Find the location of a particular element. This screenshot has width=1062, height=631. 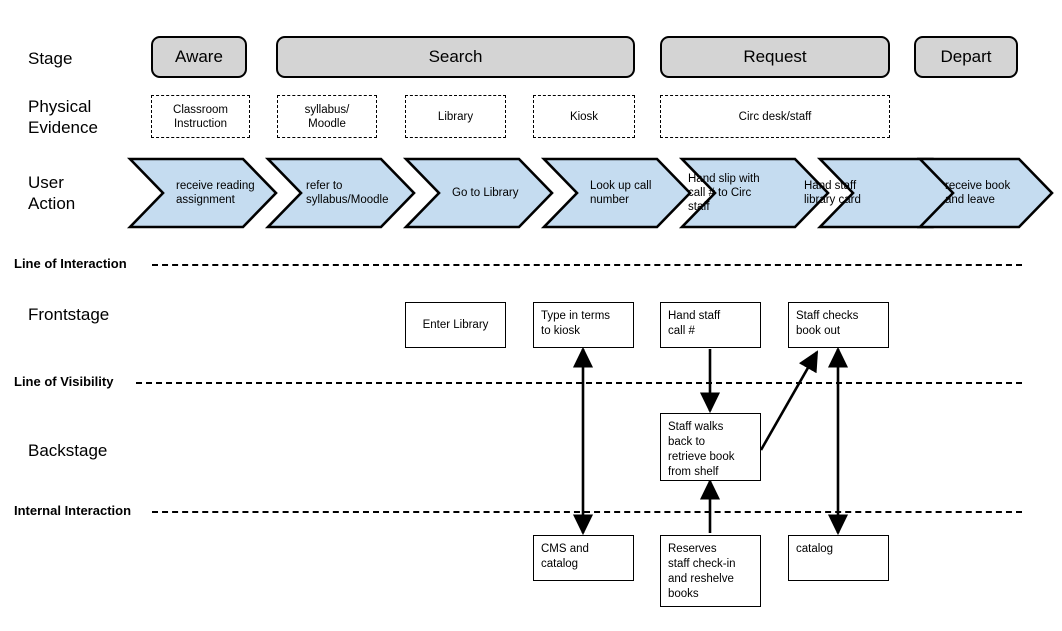

row-label-frontstage: Frontstage is located at coordinates (69, 314).